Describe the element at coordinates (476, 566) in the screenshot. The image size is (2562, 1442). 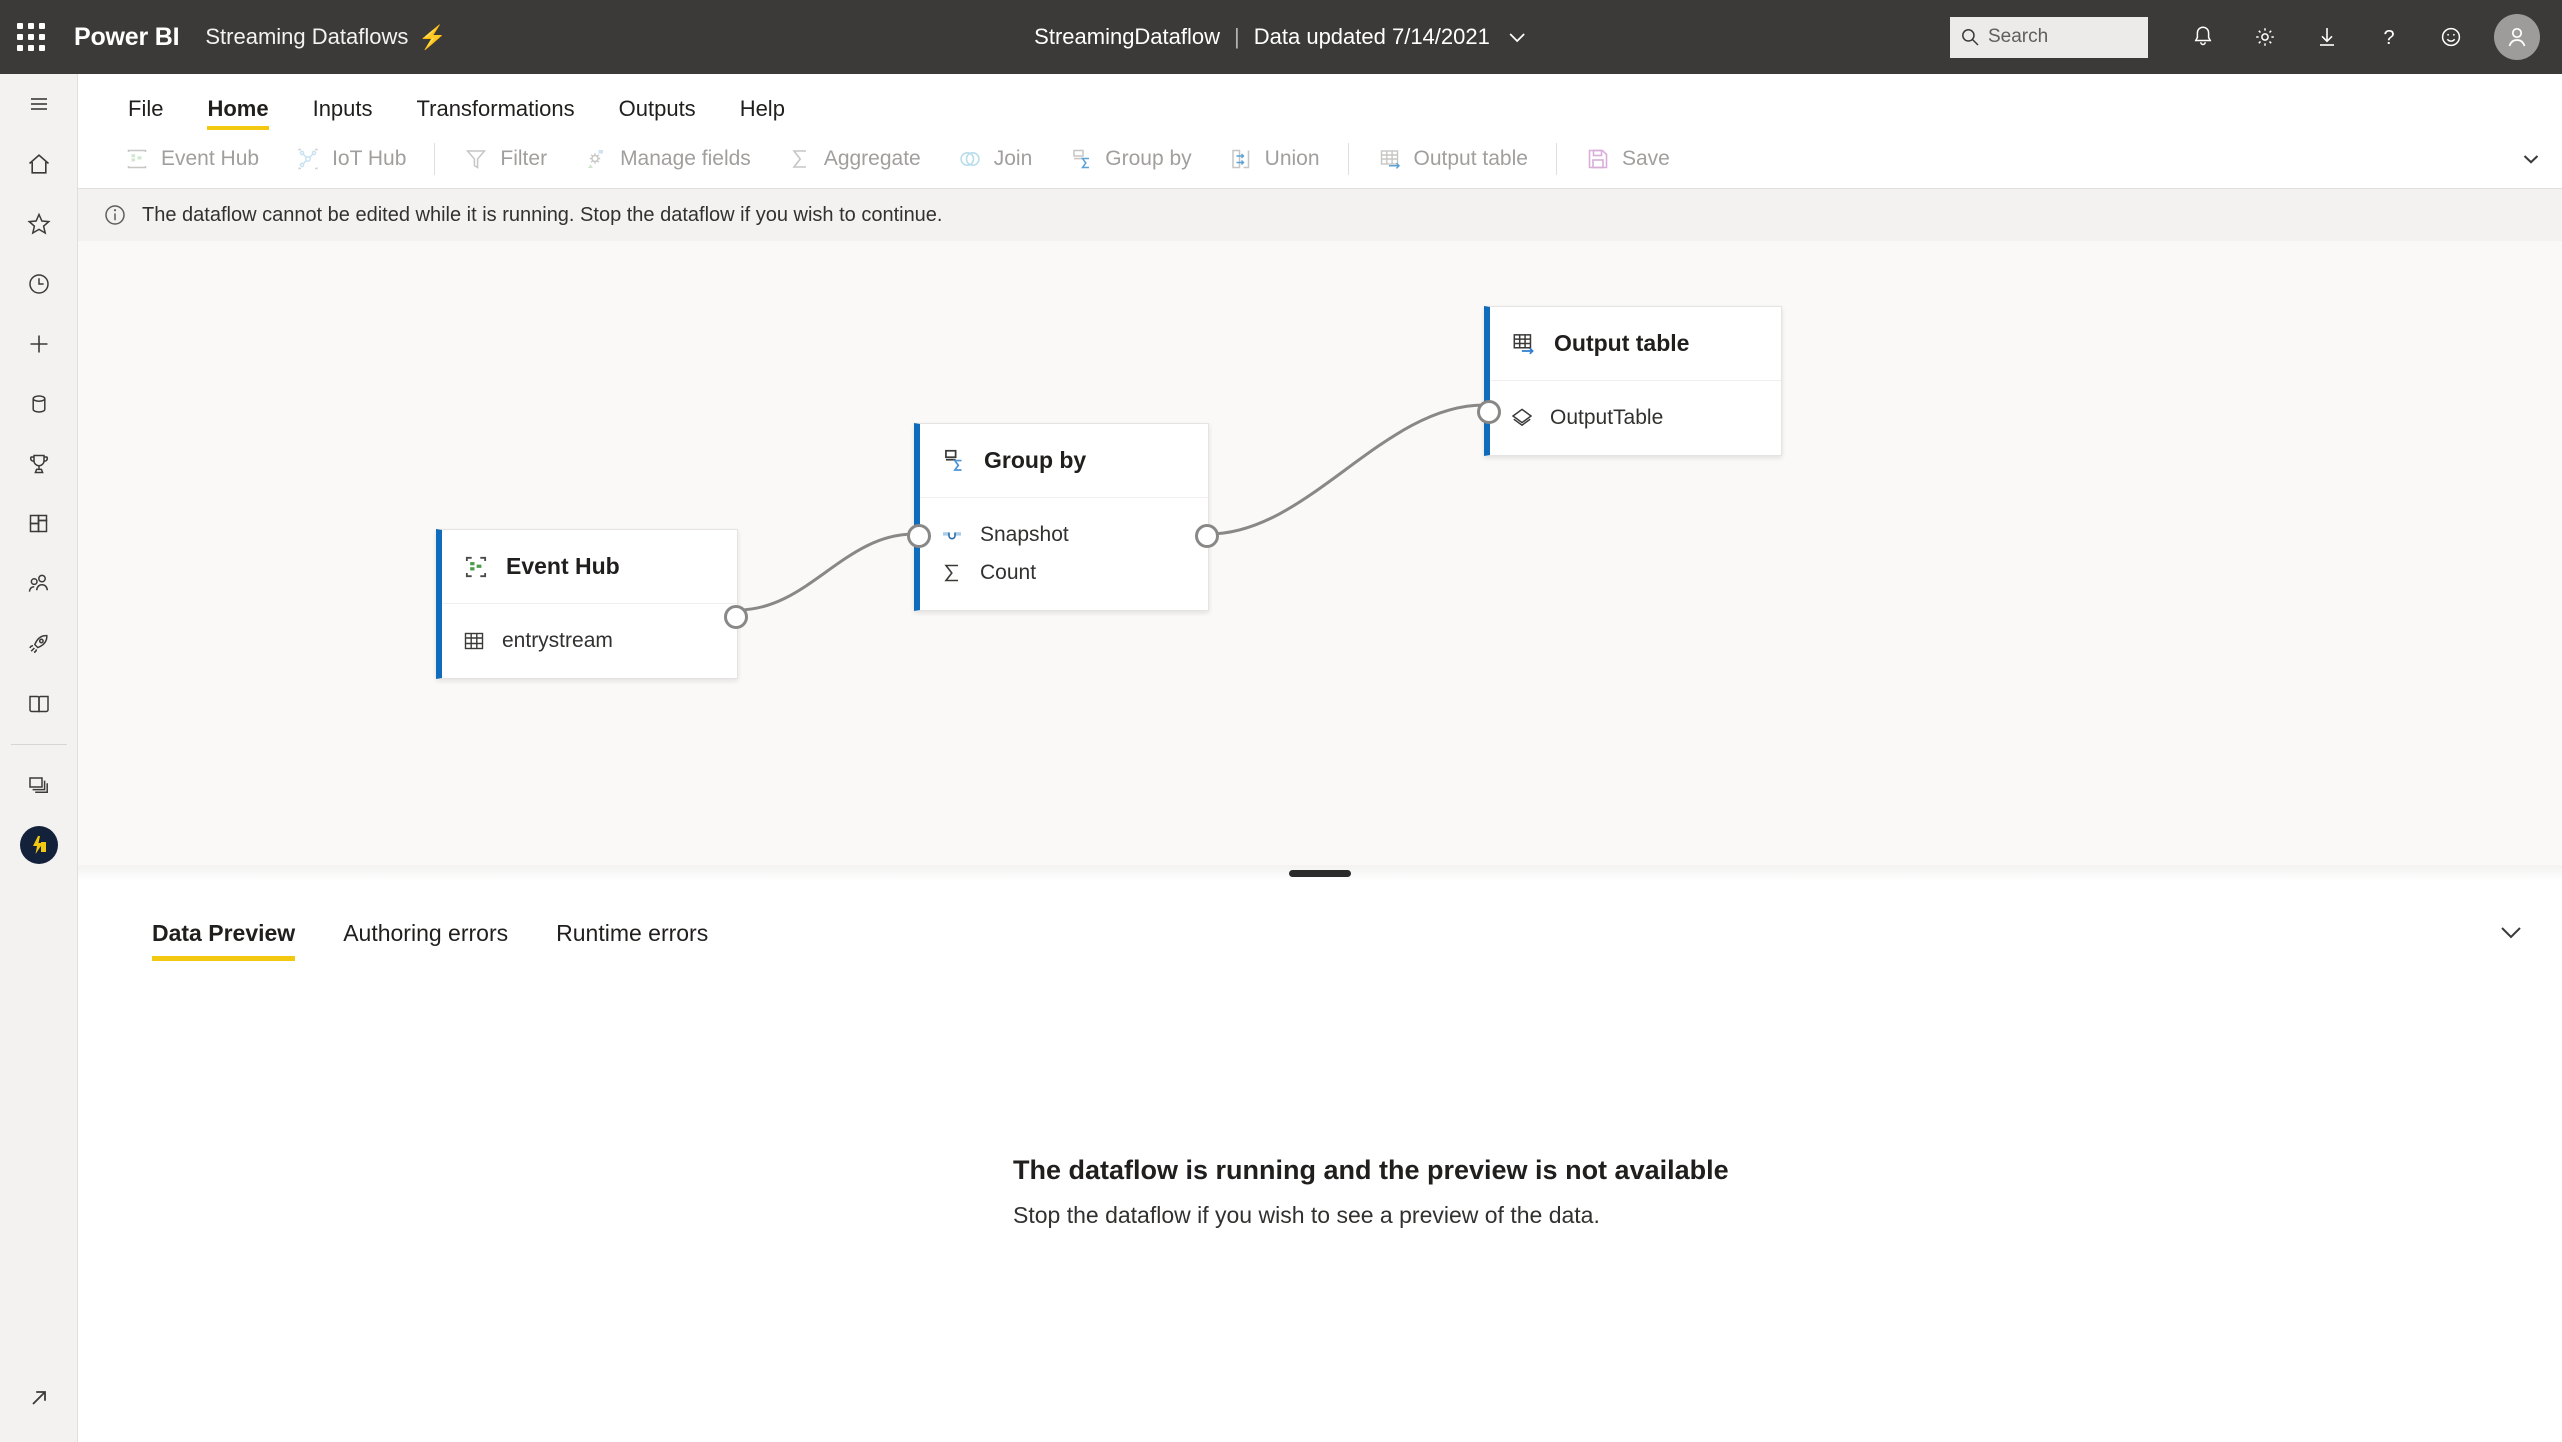
I see `event-hub-icon` at that location.